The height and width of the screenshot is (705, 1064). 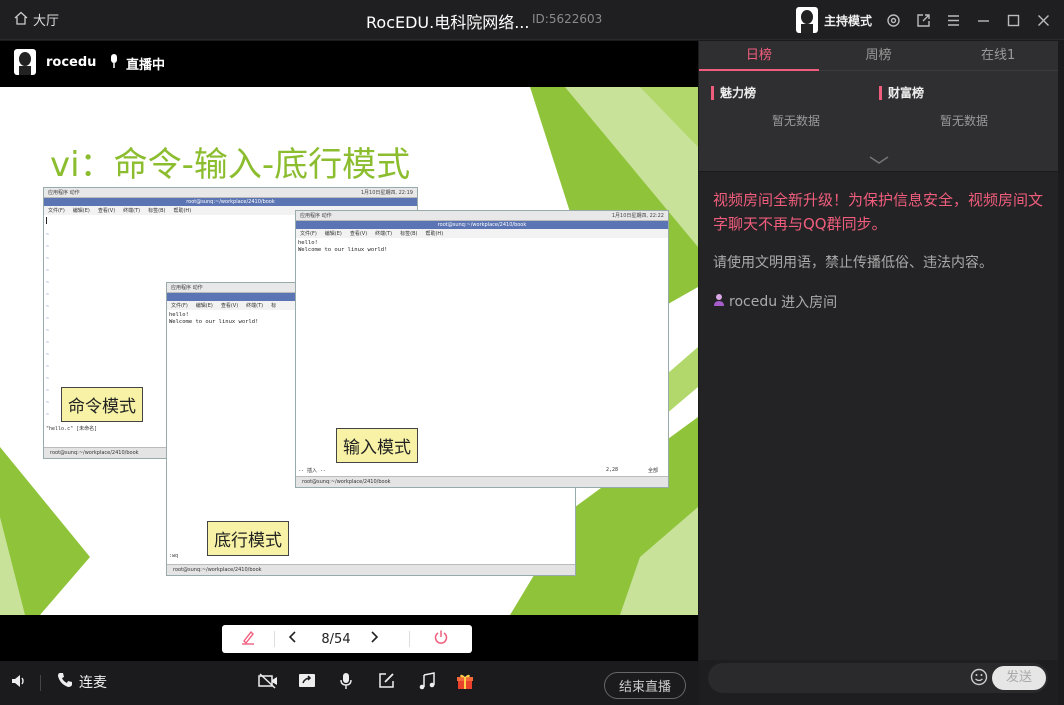 I want to click on term1-menu-file: 文件(F), so click(x=56, y=211).